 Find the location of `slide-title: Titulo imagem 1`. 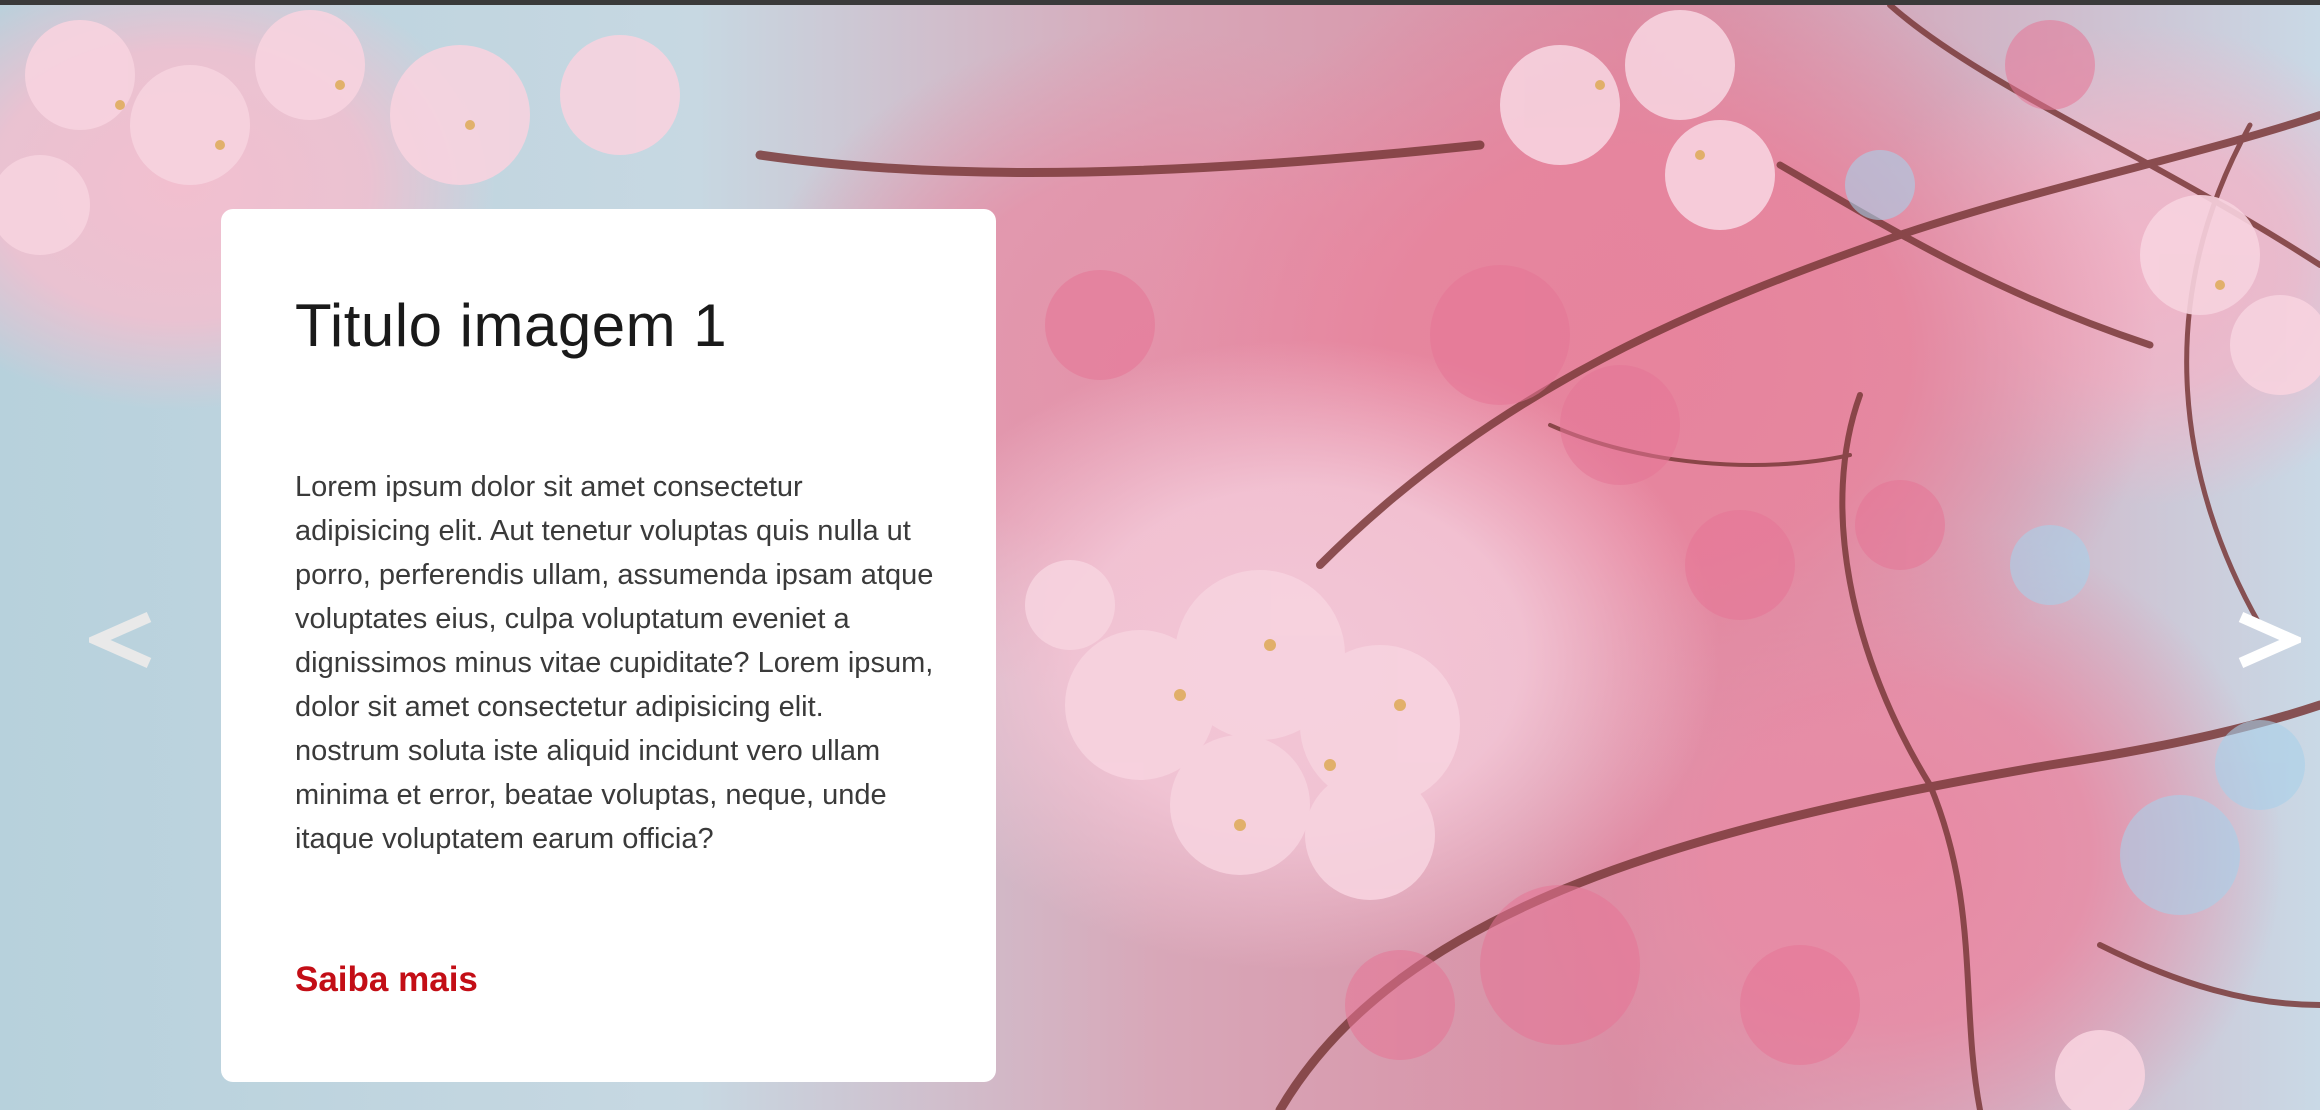

slide-title: Titulo imagem 1 is located at coordinates (511, 325).